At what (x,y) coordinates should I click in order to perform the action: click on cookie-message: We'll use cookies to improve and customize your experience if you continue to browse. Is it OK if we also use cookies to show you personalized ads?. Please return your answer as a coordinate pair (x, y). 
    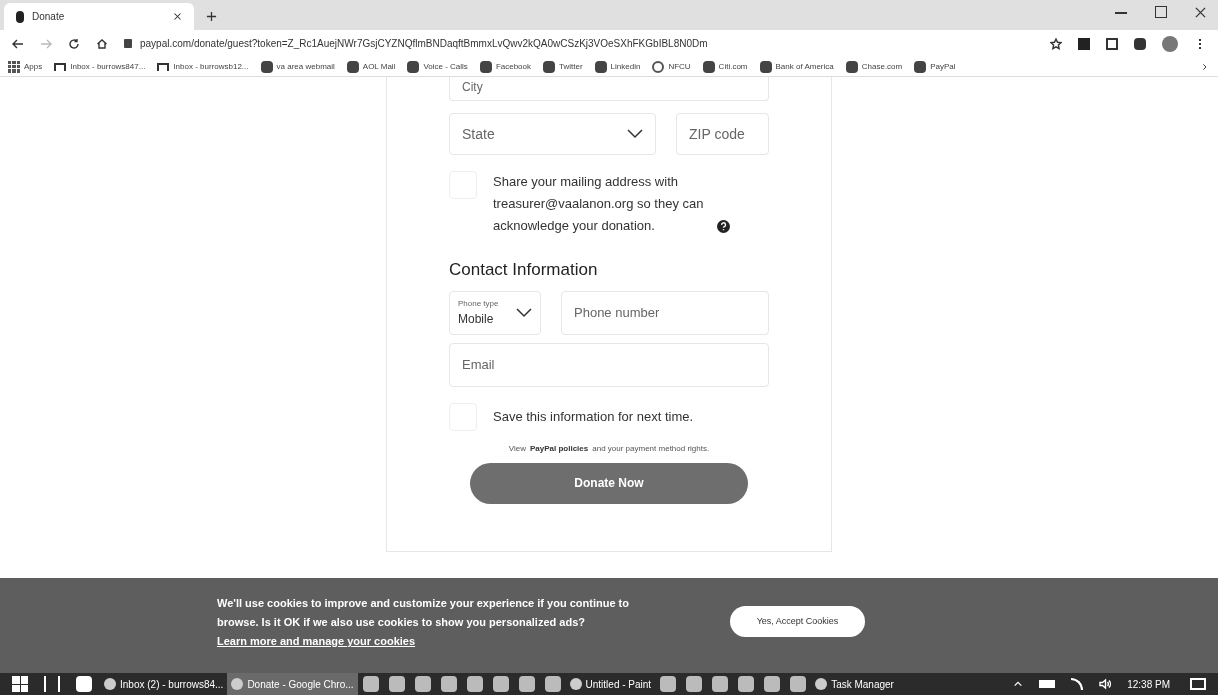
    Looking at the image, I should click on (423, 613).